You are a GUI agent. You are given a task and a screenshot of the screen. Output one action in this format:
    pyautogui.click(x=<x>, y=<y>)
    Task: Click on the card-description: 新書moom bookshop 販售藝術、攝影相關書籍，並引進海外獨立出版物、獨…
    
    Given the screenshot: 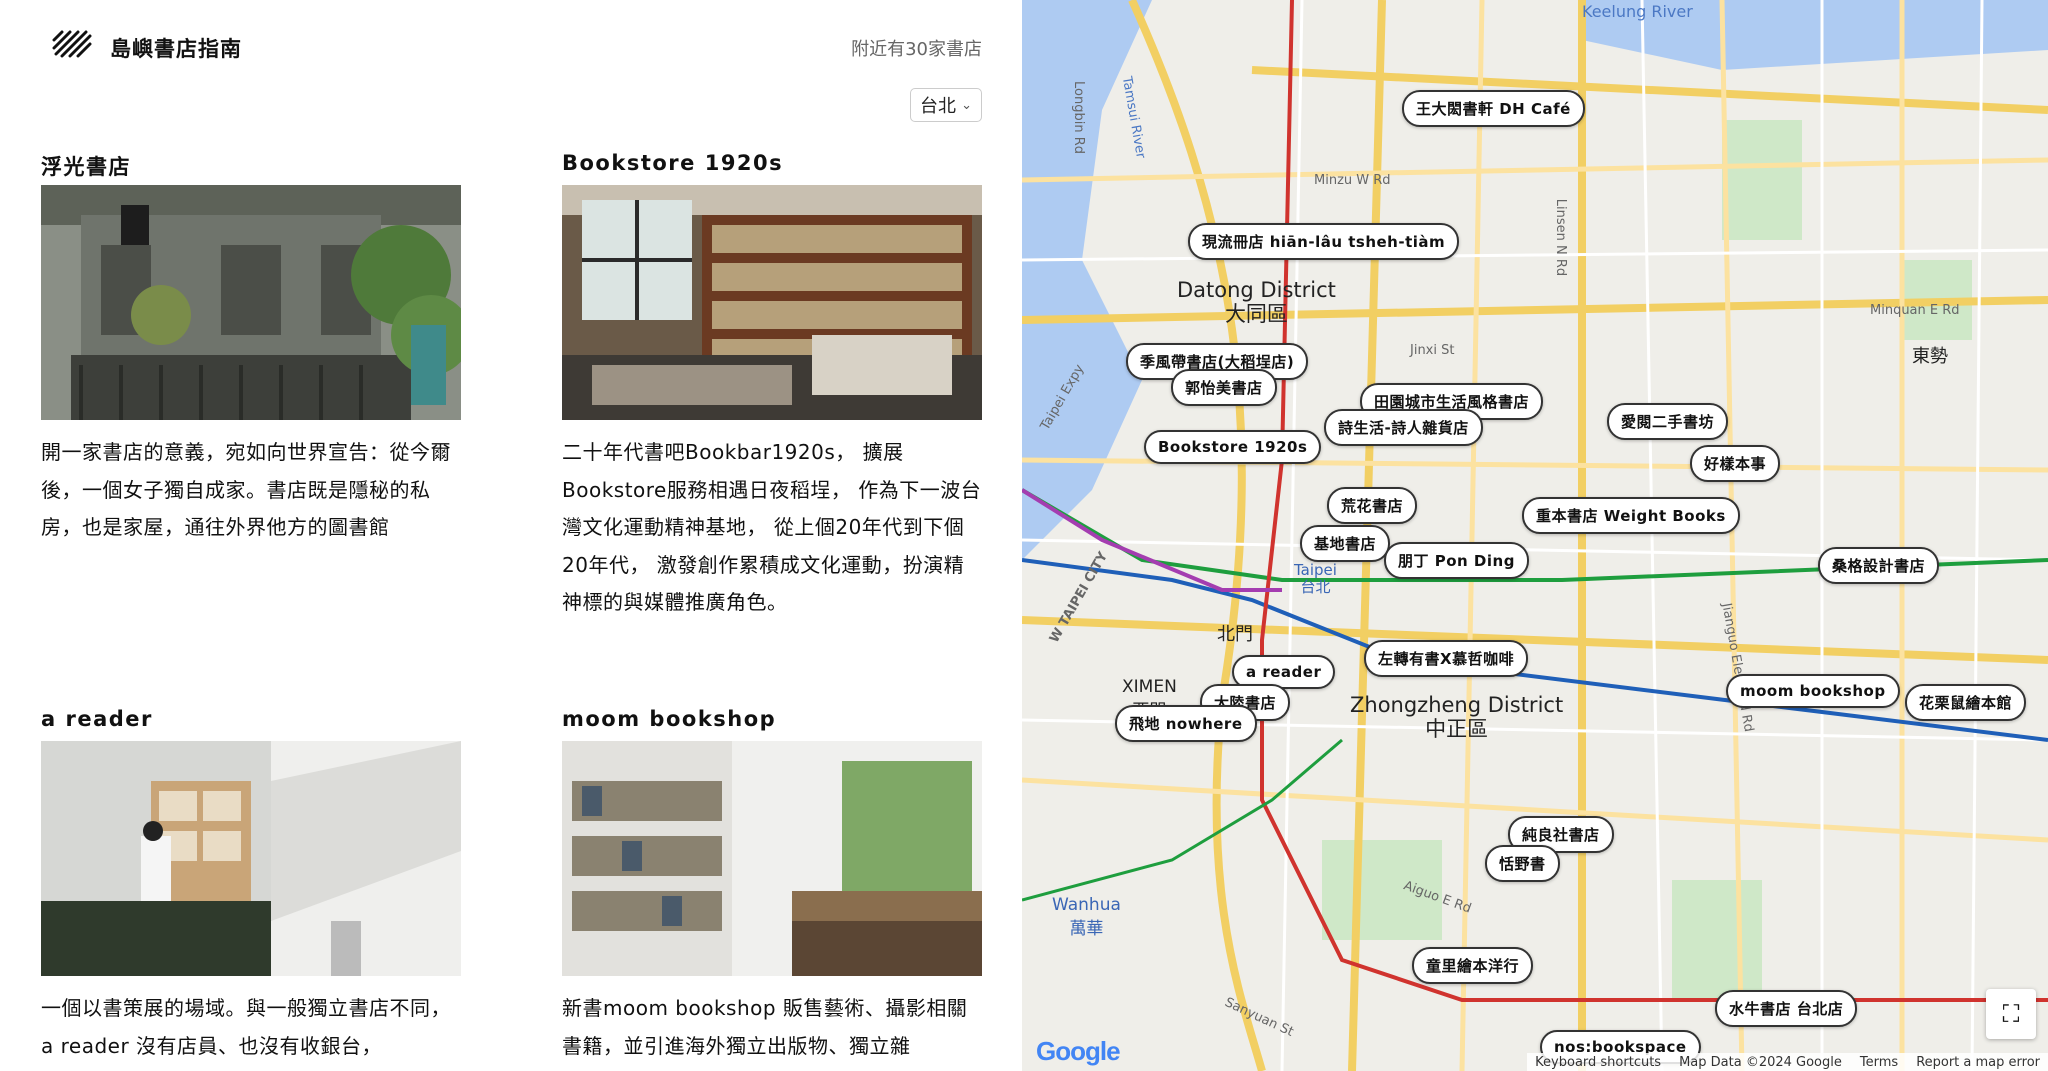 What is the action you would take?
    pyautogui.click(x=765, y=1027)
    